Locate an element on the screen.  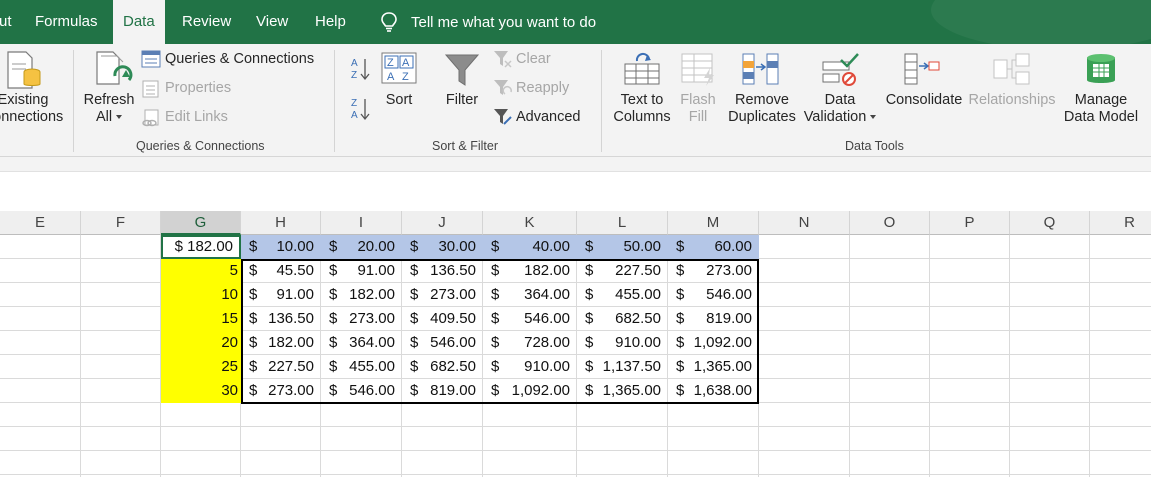
row-label-cell: 30 is located at coordinates (201, 391).